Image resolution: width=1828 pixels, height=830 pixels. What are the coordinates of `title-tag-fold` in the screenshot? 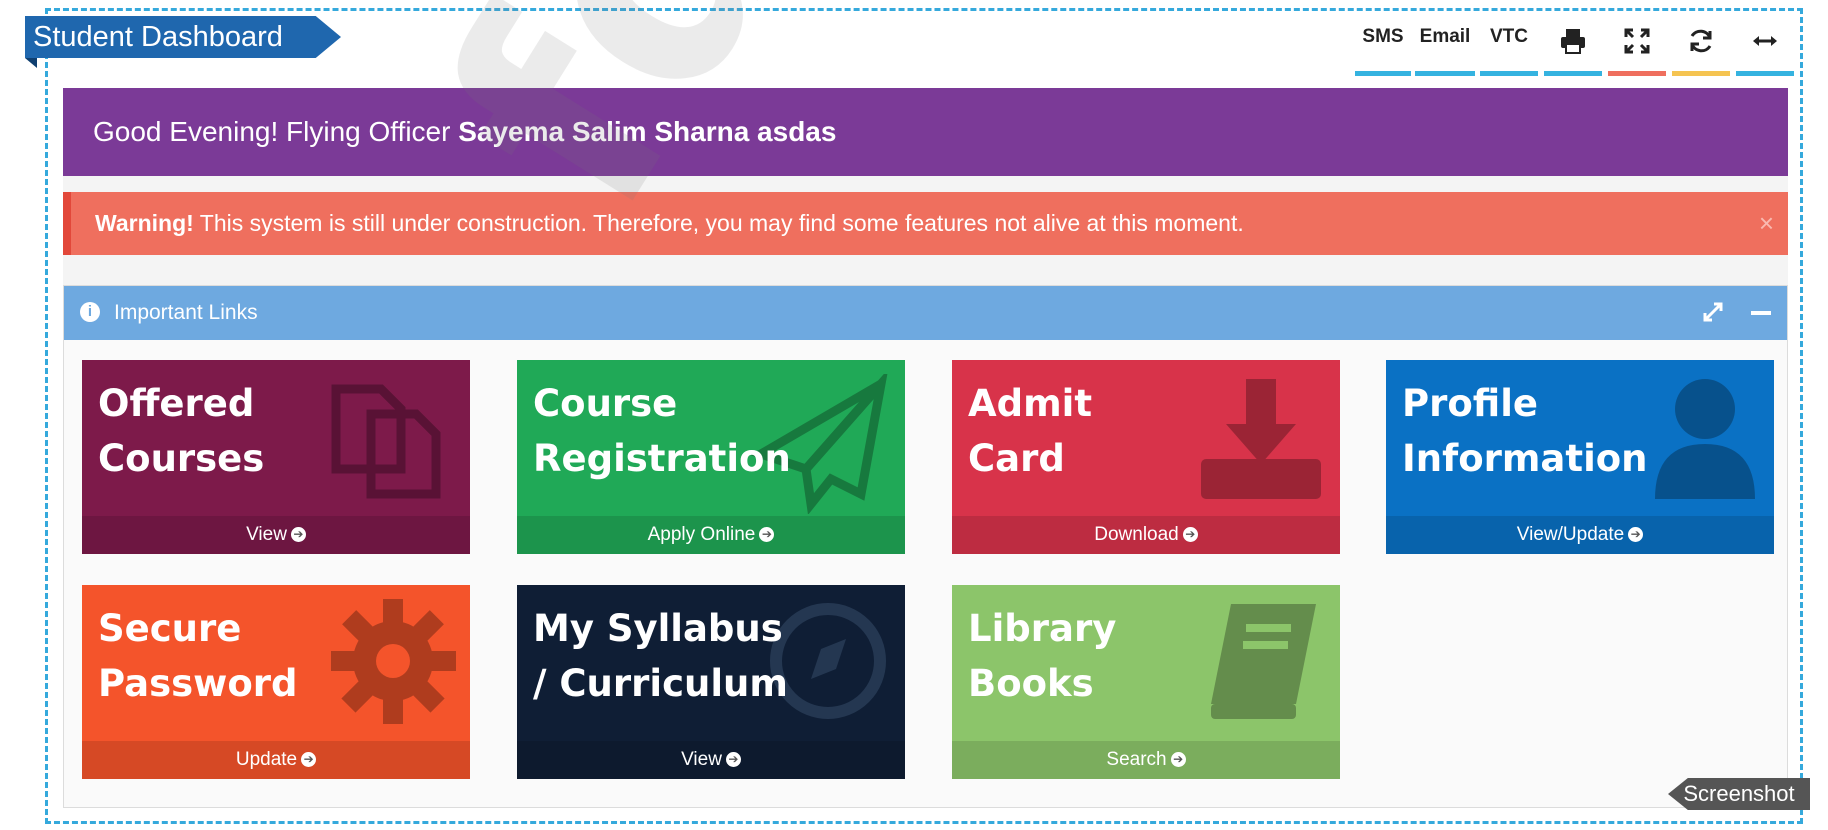 It's located at (31, 63).